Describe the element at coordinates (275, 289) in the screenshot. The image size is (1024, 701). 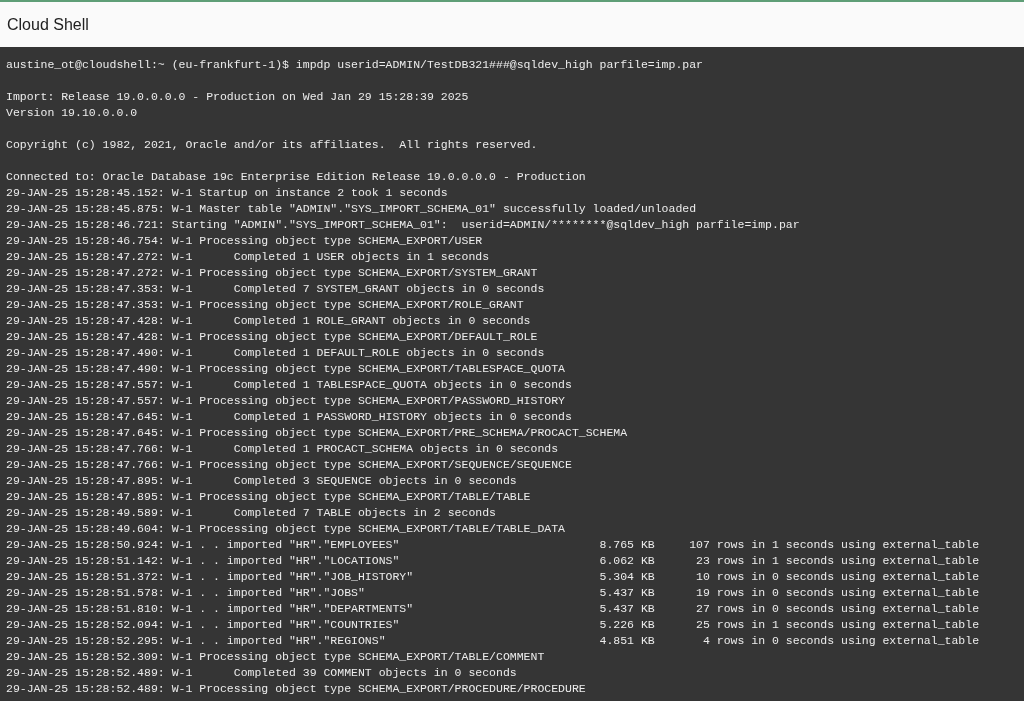
I see `terminal-line: 29-JAN-25 15:28:47.353: W-1 Completed 7 SYSTEM_GRANT objects in 0 seconds` at that location.